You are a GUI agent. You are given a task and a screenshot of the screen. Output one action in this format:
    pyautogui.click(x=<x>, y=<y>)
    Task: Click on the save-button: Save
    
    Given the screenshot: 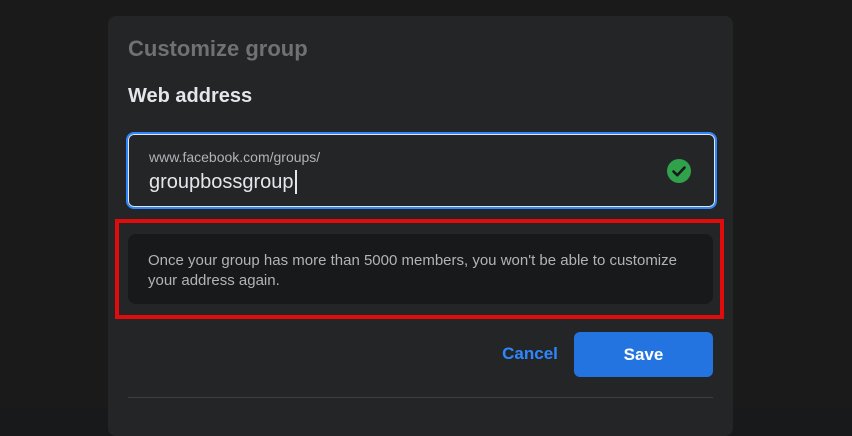 What is the action you would take?
    pyautogui.click(x=643, y=354)
    